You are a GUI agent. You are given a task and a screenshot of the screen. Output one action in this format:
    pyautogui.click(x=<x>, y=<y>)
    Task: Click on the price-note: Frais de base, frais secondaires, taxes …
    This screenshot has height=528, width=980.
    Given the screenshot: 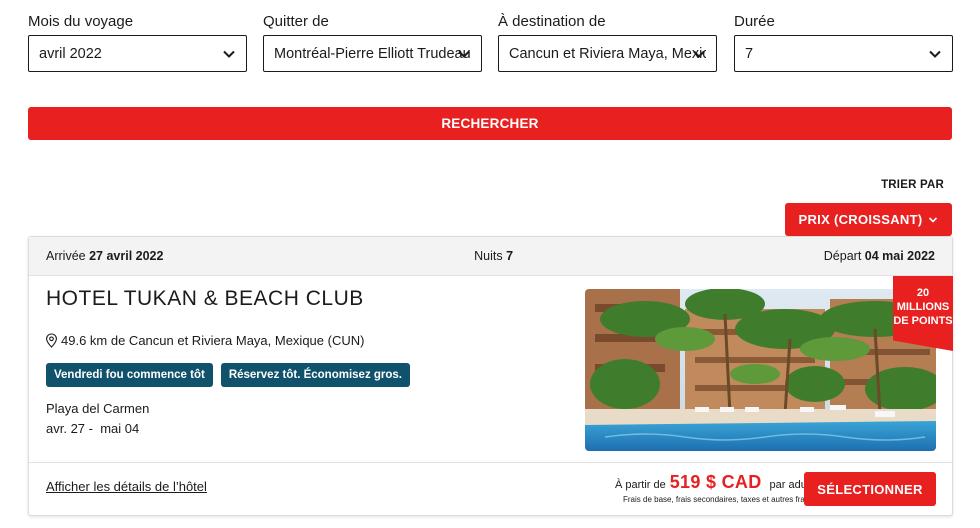 What is the action you would take?
    pyautogui.click(x=717, y=499)
    